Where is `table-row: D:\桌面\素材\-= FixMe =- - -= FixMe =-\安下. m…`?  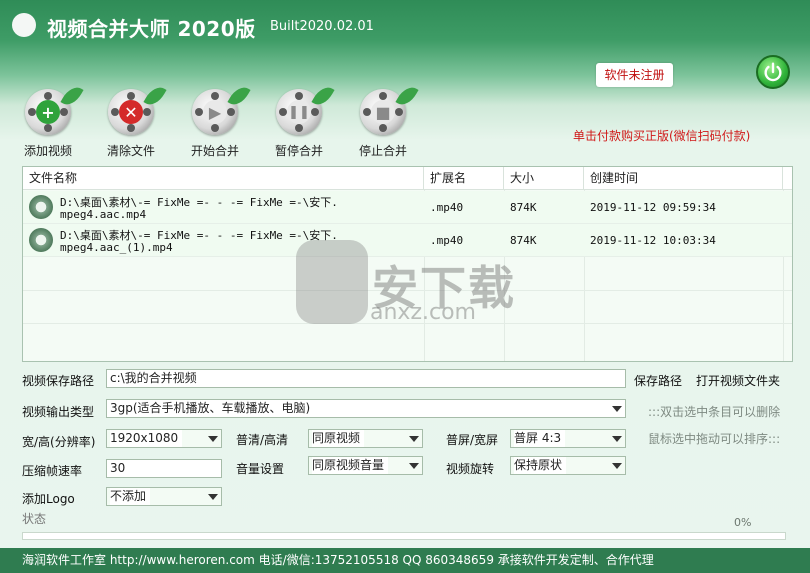
table-row: D:\桌面\素材\-= FixMe =- - -= FixMe =-\安下. m… is located at coordinates (407, 207).